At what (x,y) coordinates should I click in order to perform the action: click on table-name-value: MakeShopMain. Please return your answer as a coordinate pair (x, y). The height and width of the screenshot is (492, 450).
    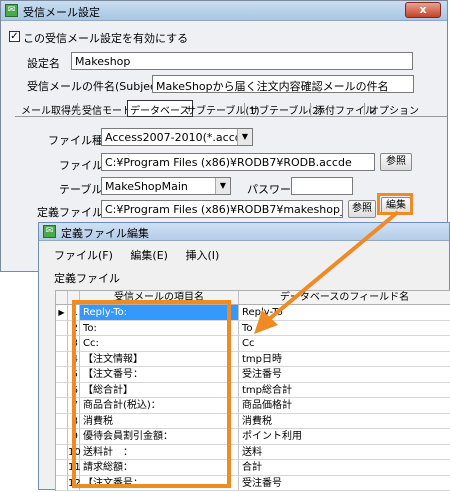
    Looking at the image, I should click on (146, 186).